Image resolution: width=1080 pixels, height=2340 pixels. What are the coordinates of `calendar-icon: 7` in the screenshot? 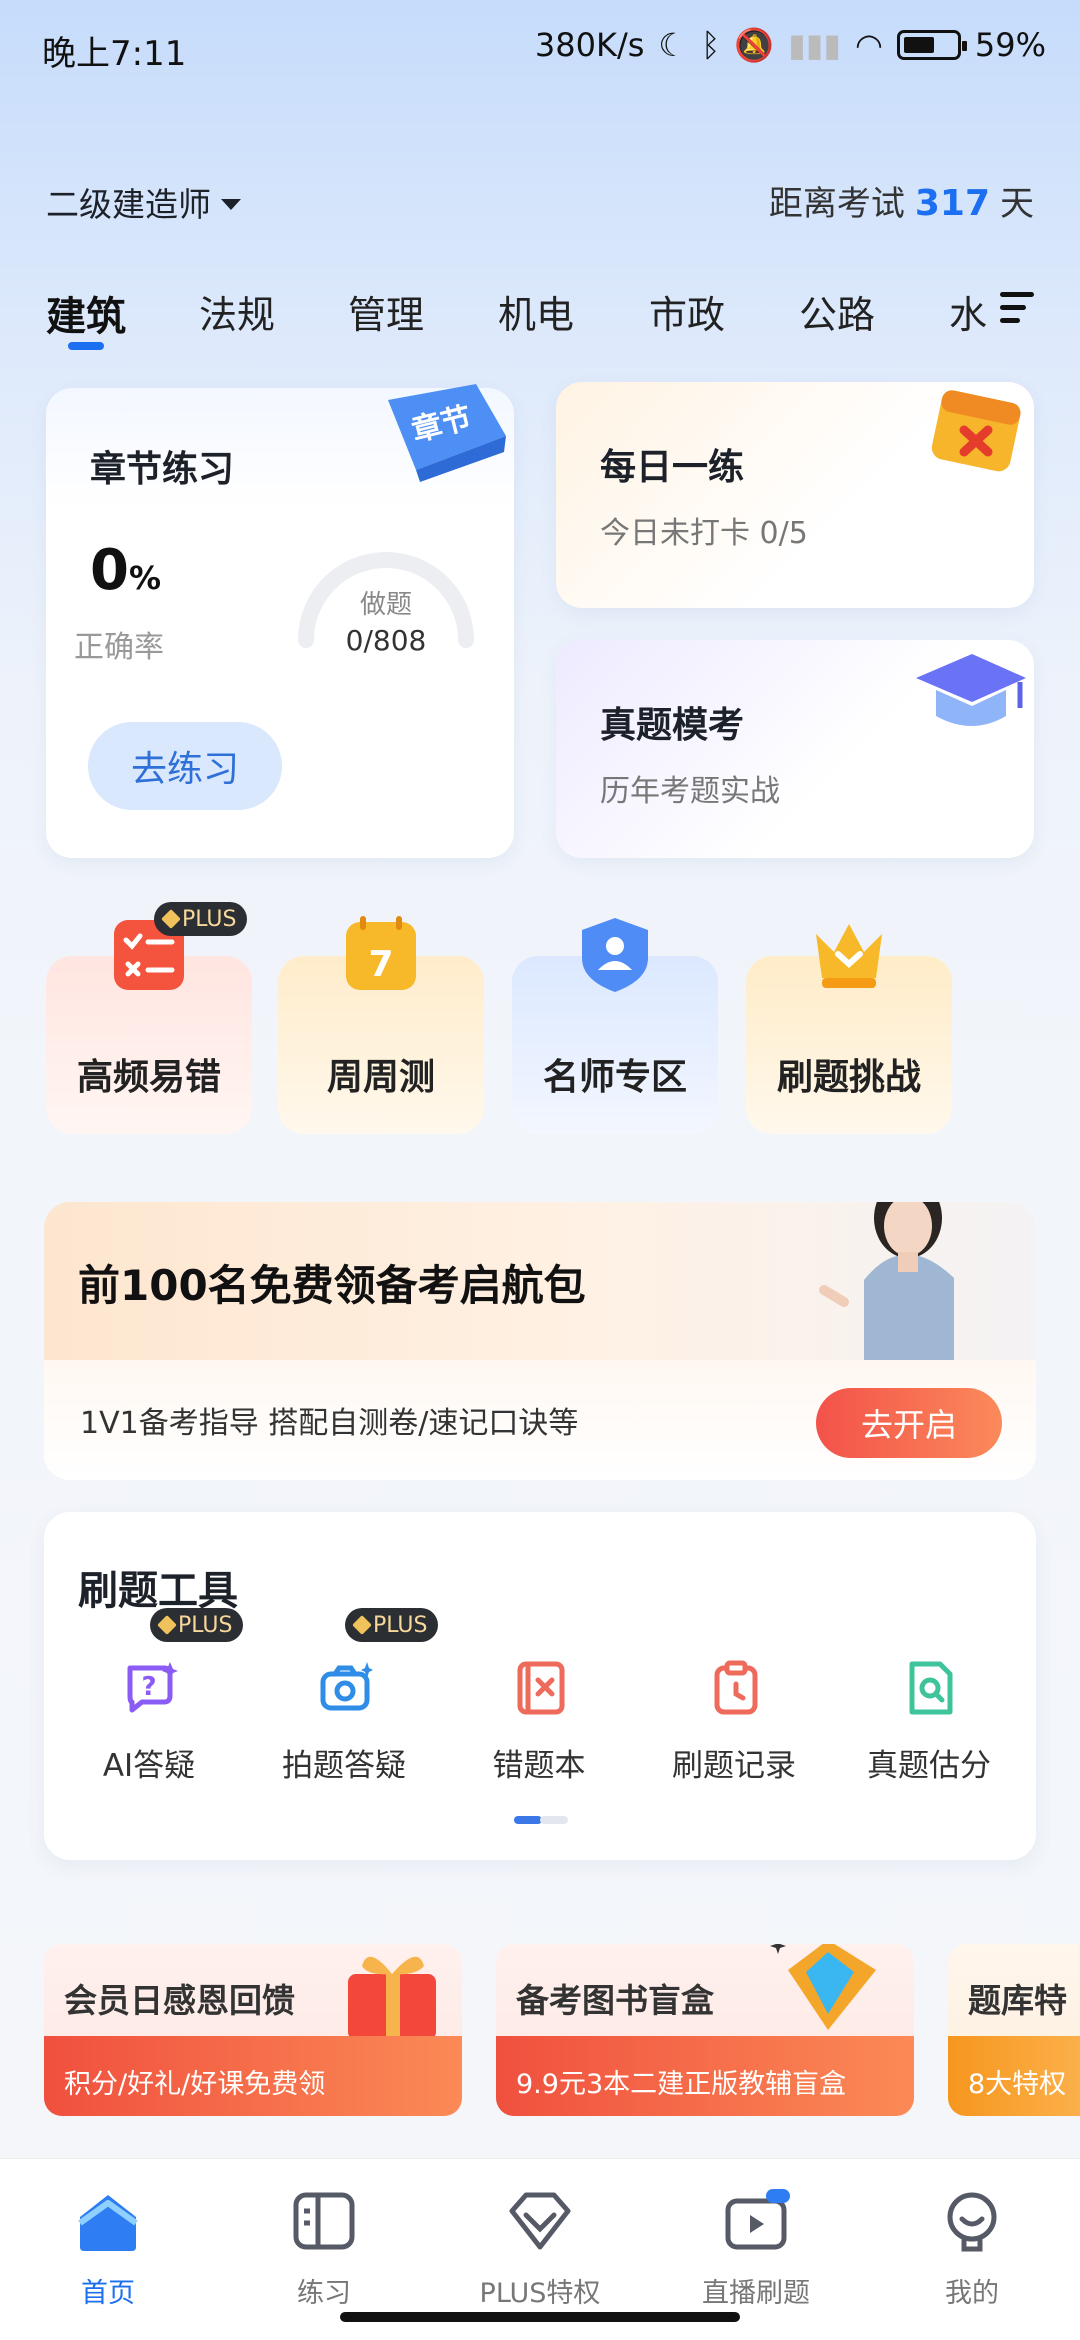 It's located at (381, 953).